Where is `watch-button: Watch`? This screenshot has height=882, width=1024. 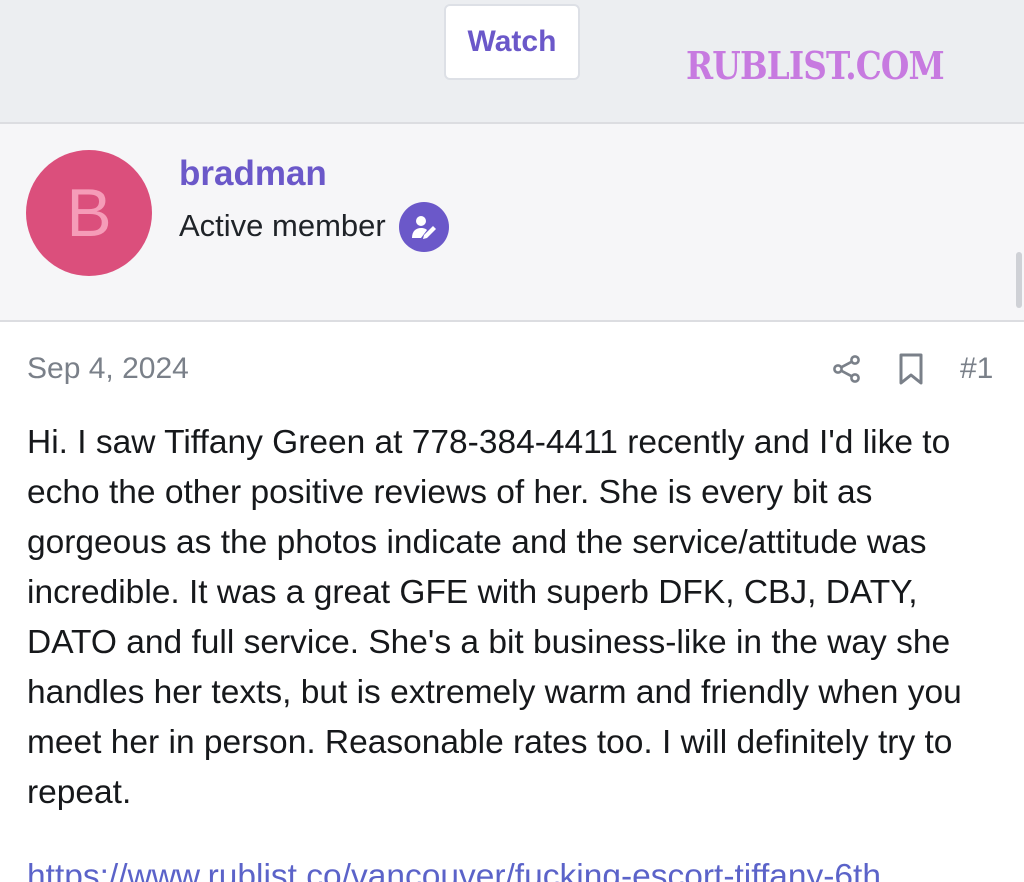 watch-button: Watch is located at coordinates (512, 42).